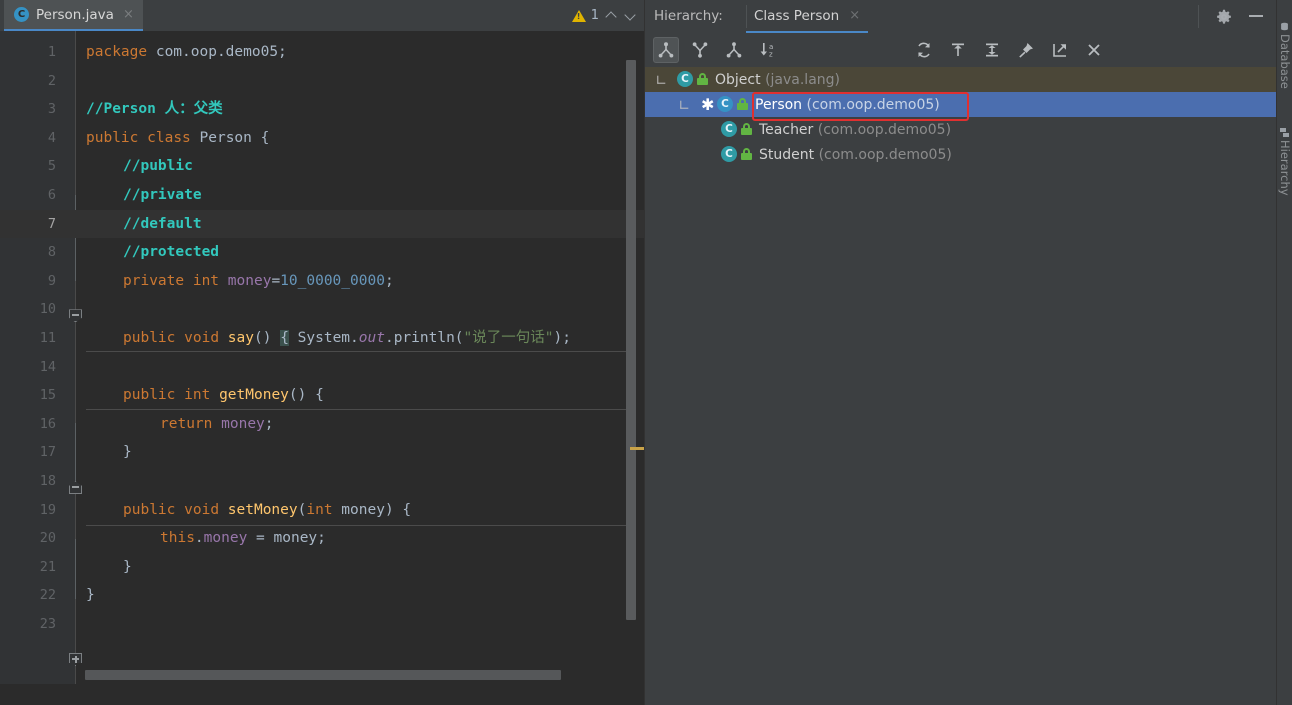  Describe the element at coordinates (637, 448) in the screenshot. I see `warning-marker` at that location.